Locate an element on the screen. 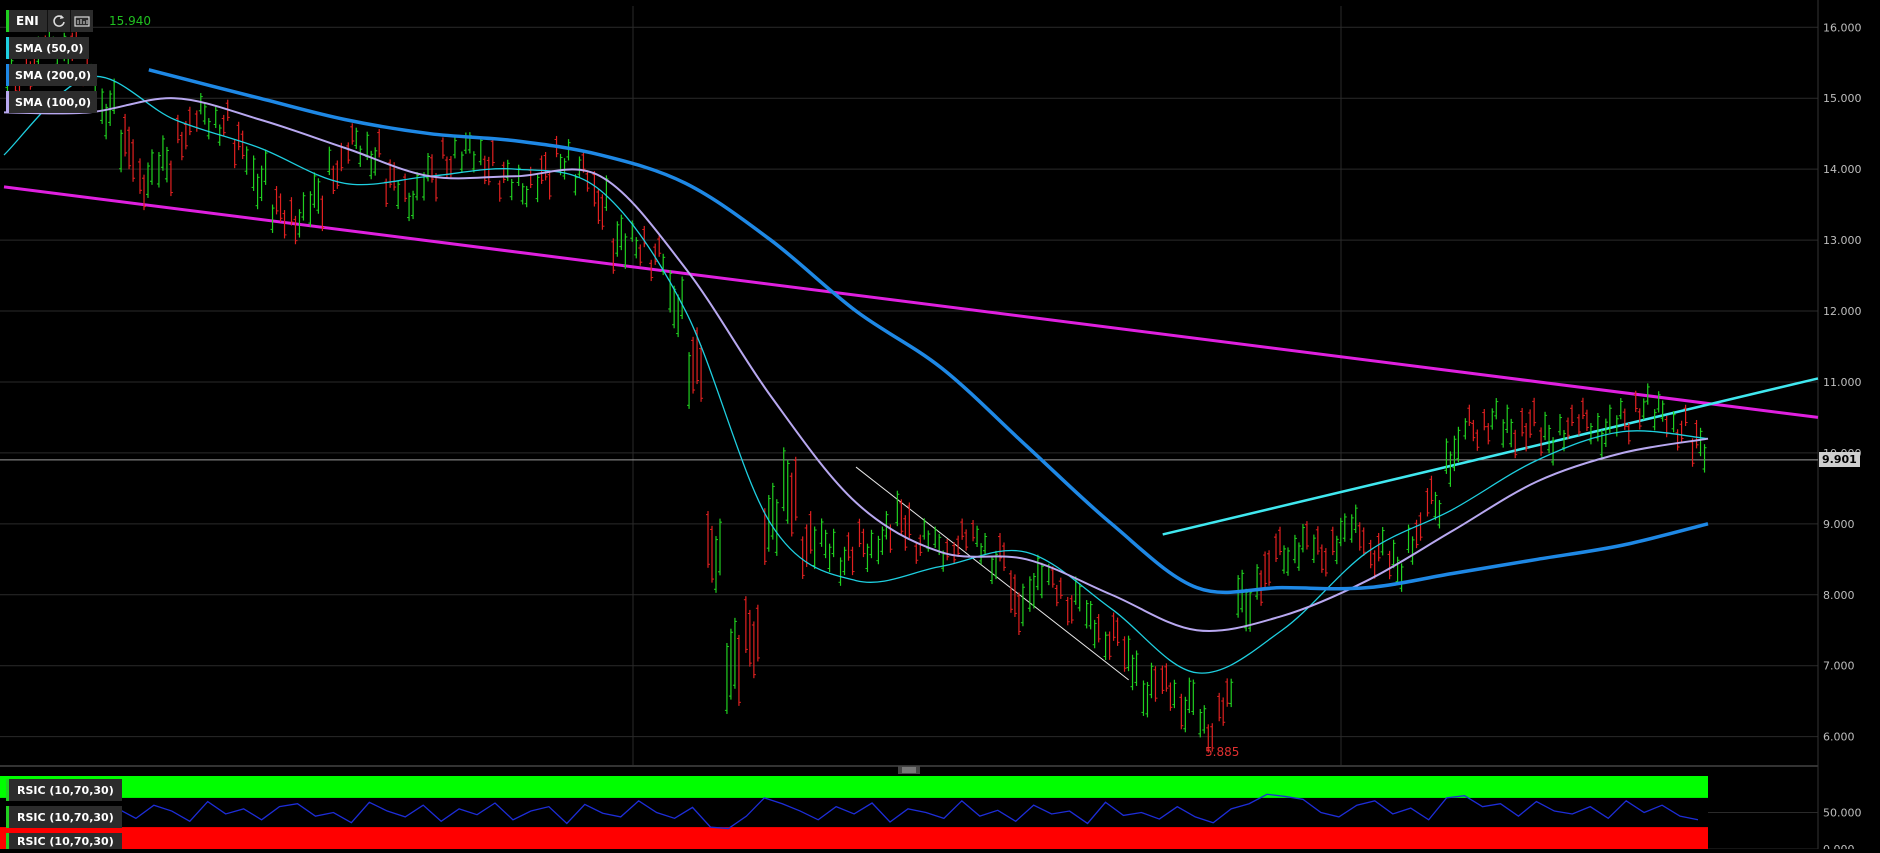 The height and width of the screenshot is (853, 1880). chart-toolbar: ENI is located at coordinates (51, 21).